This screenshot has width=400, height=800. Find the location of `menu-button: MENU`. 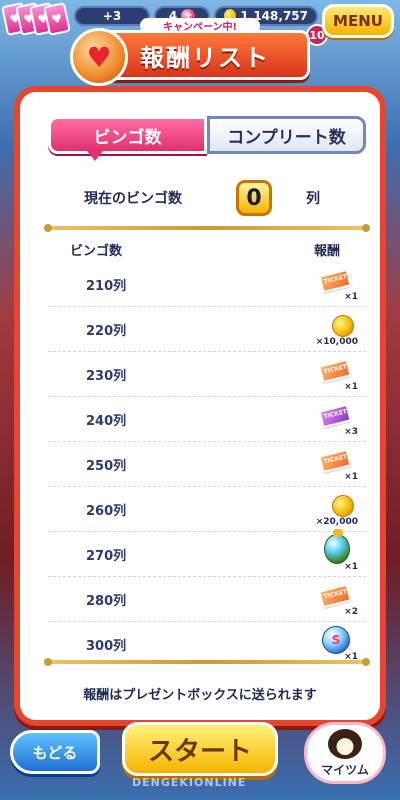

menu-button: MENU is located at coordinates (358, 21).